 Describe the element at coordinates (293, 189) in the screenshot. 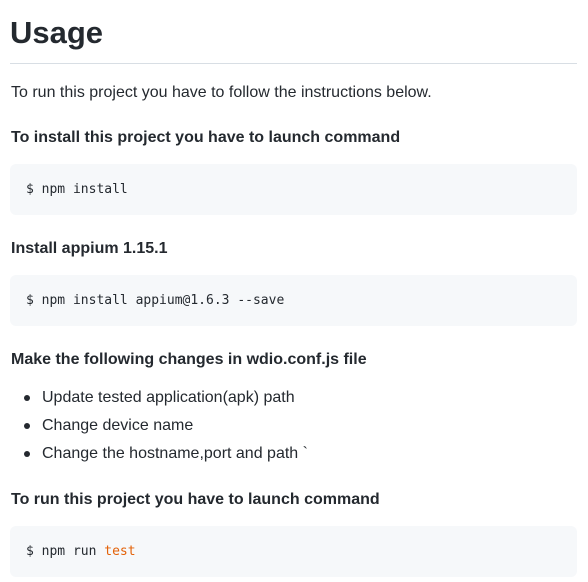

I see `install-code-block: $ npm install` at that location.